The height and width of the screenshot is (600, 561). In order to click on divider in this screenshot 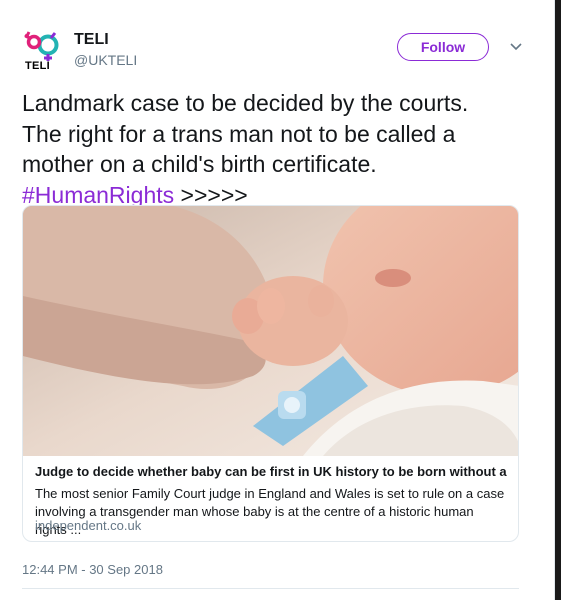, I will do `click(270, 588)`.